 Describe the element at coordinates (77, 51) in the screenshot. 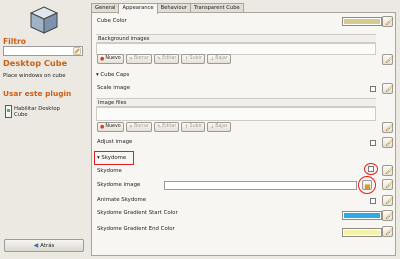

I see `clear-filter-icon` at that location.